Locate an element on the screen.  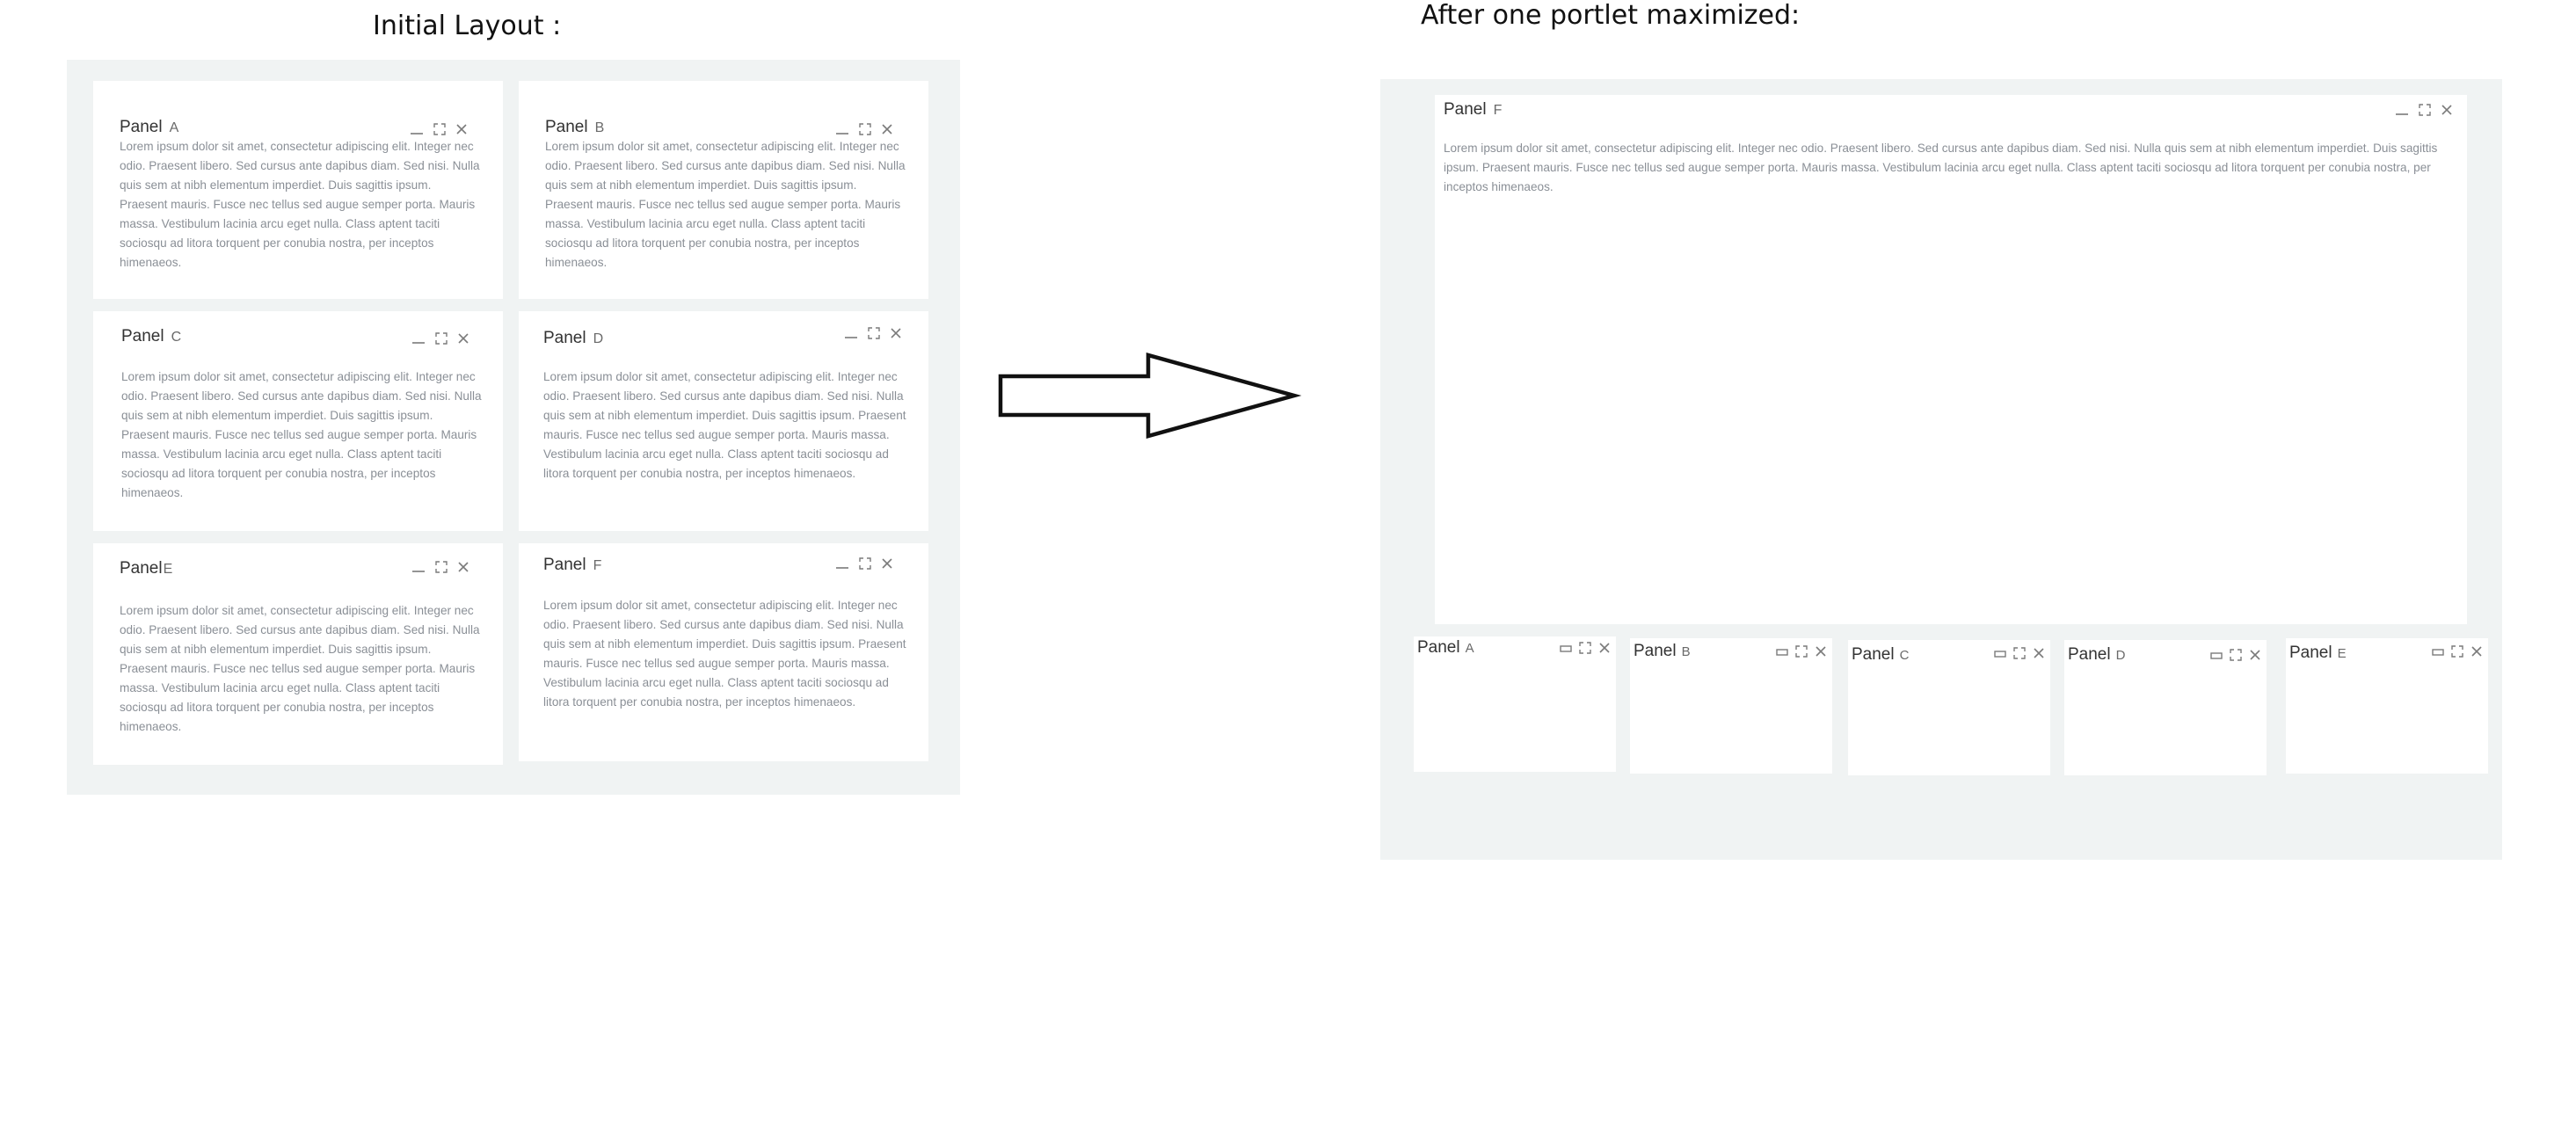
panel-letter: A is located at coordinates (174, 128).